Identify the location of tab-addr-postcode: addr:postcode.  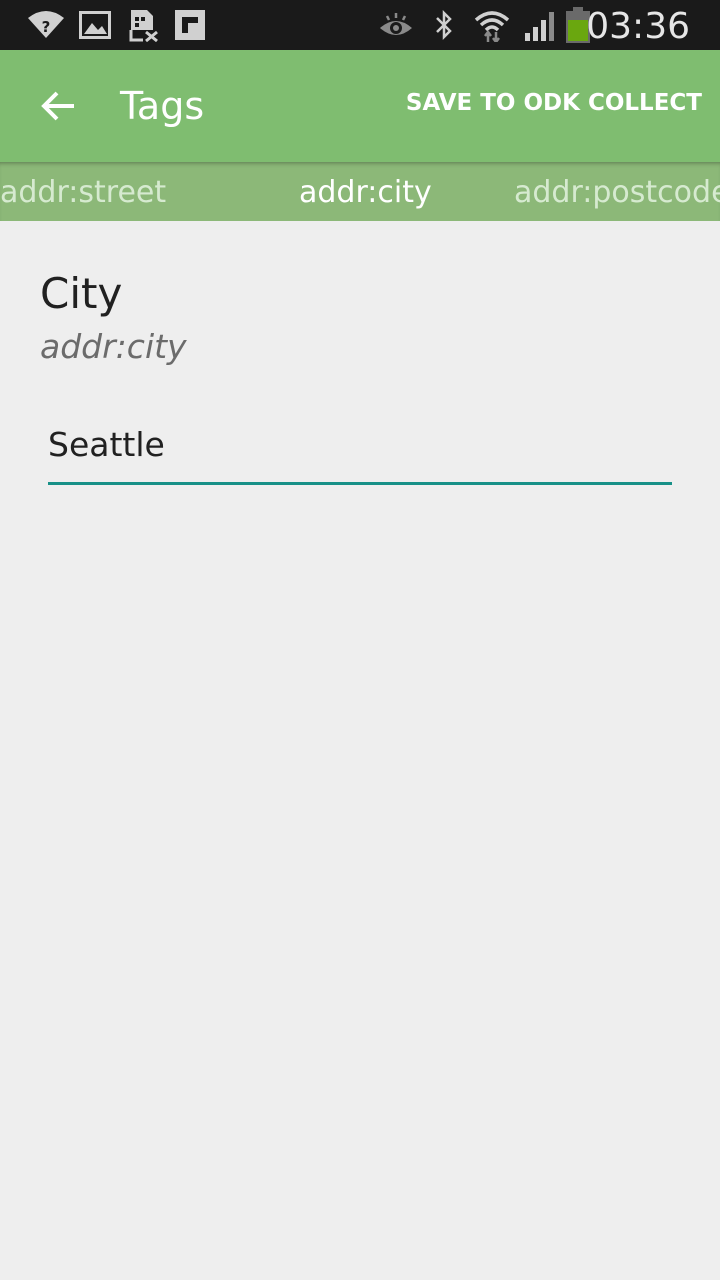
(617, 192).